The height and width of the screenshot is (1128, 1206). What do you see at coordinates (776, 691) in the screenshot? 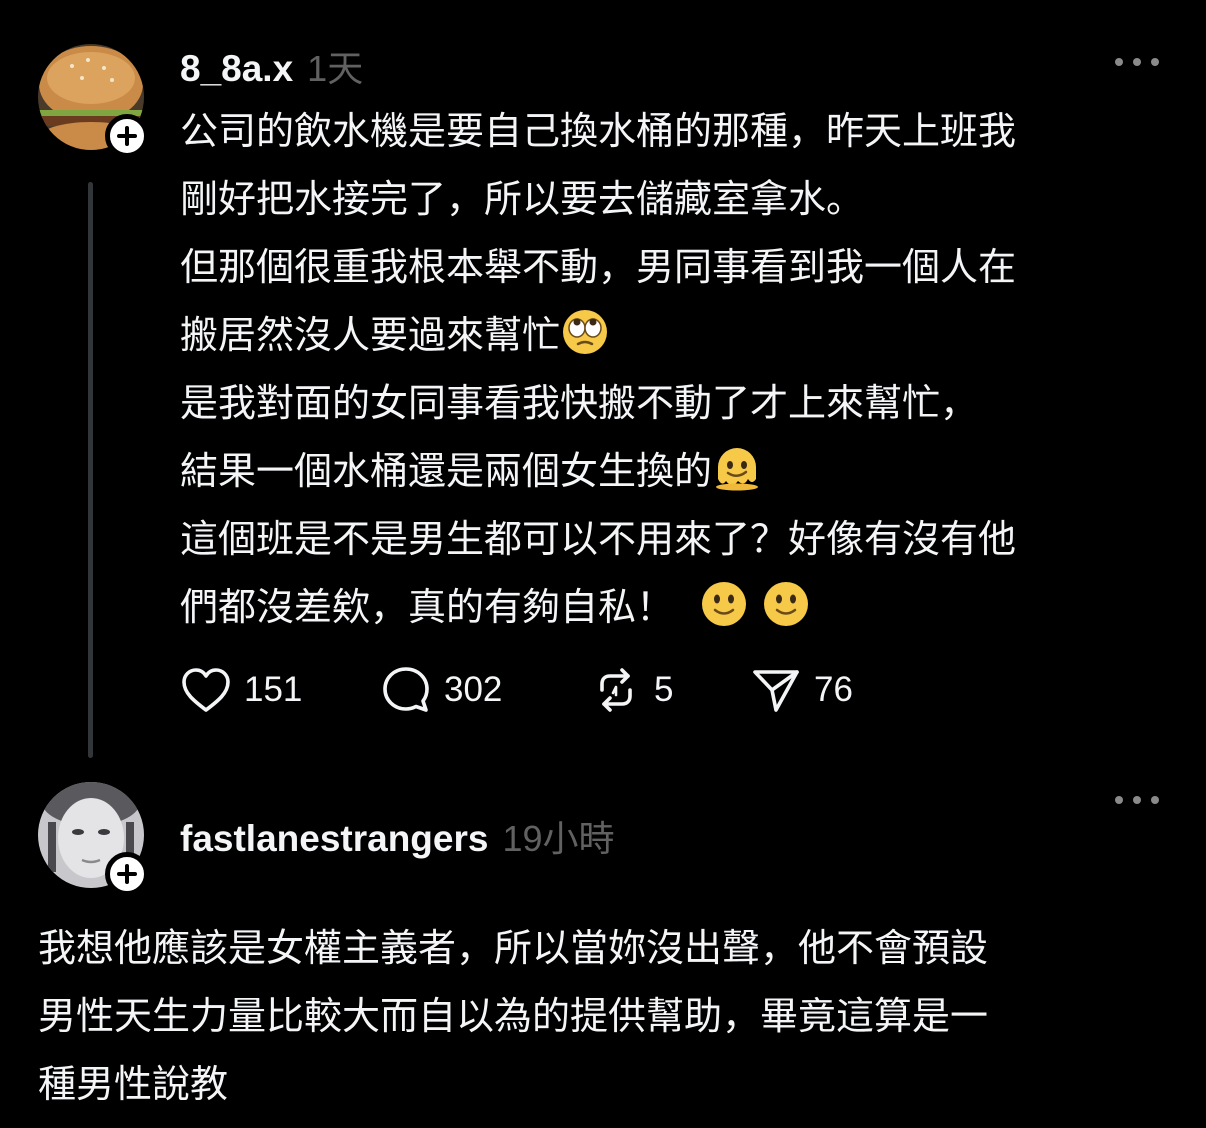
I see `send-icon` at bounding box center [776, 691].